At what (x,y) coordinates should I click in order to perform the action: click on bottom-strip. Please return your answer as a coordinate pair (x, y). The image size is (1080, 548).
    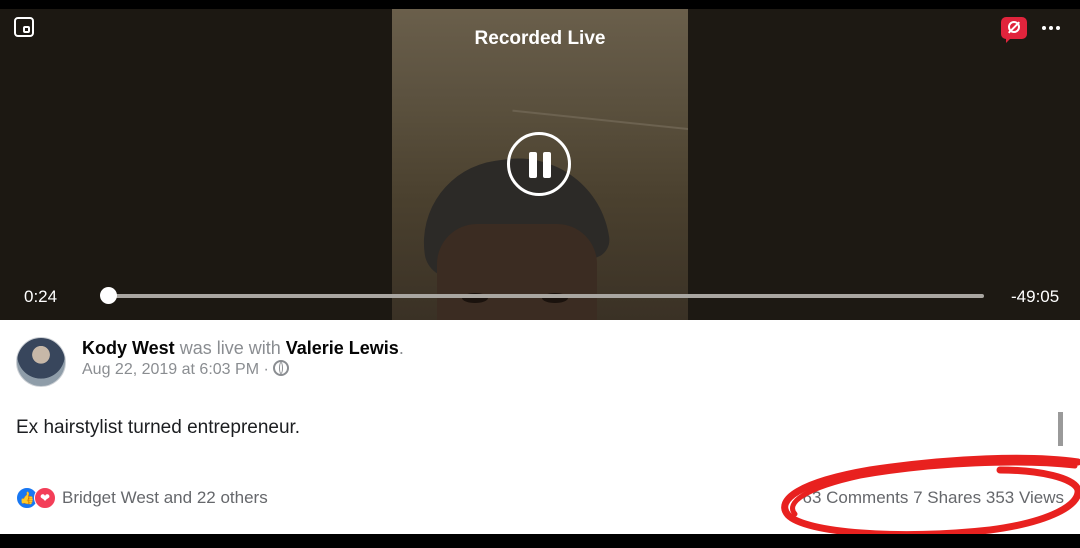
    Looking at the image, I should click on (540, 541).